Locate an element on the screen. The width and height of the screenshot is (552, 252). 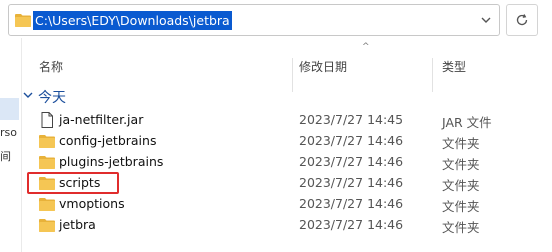
file-icon is located at coordinates (47, 120).